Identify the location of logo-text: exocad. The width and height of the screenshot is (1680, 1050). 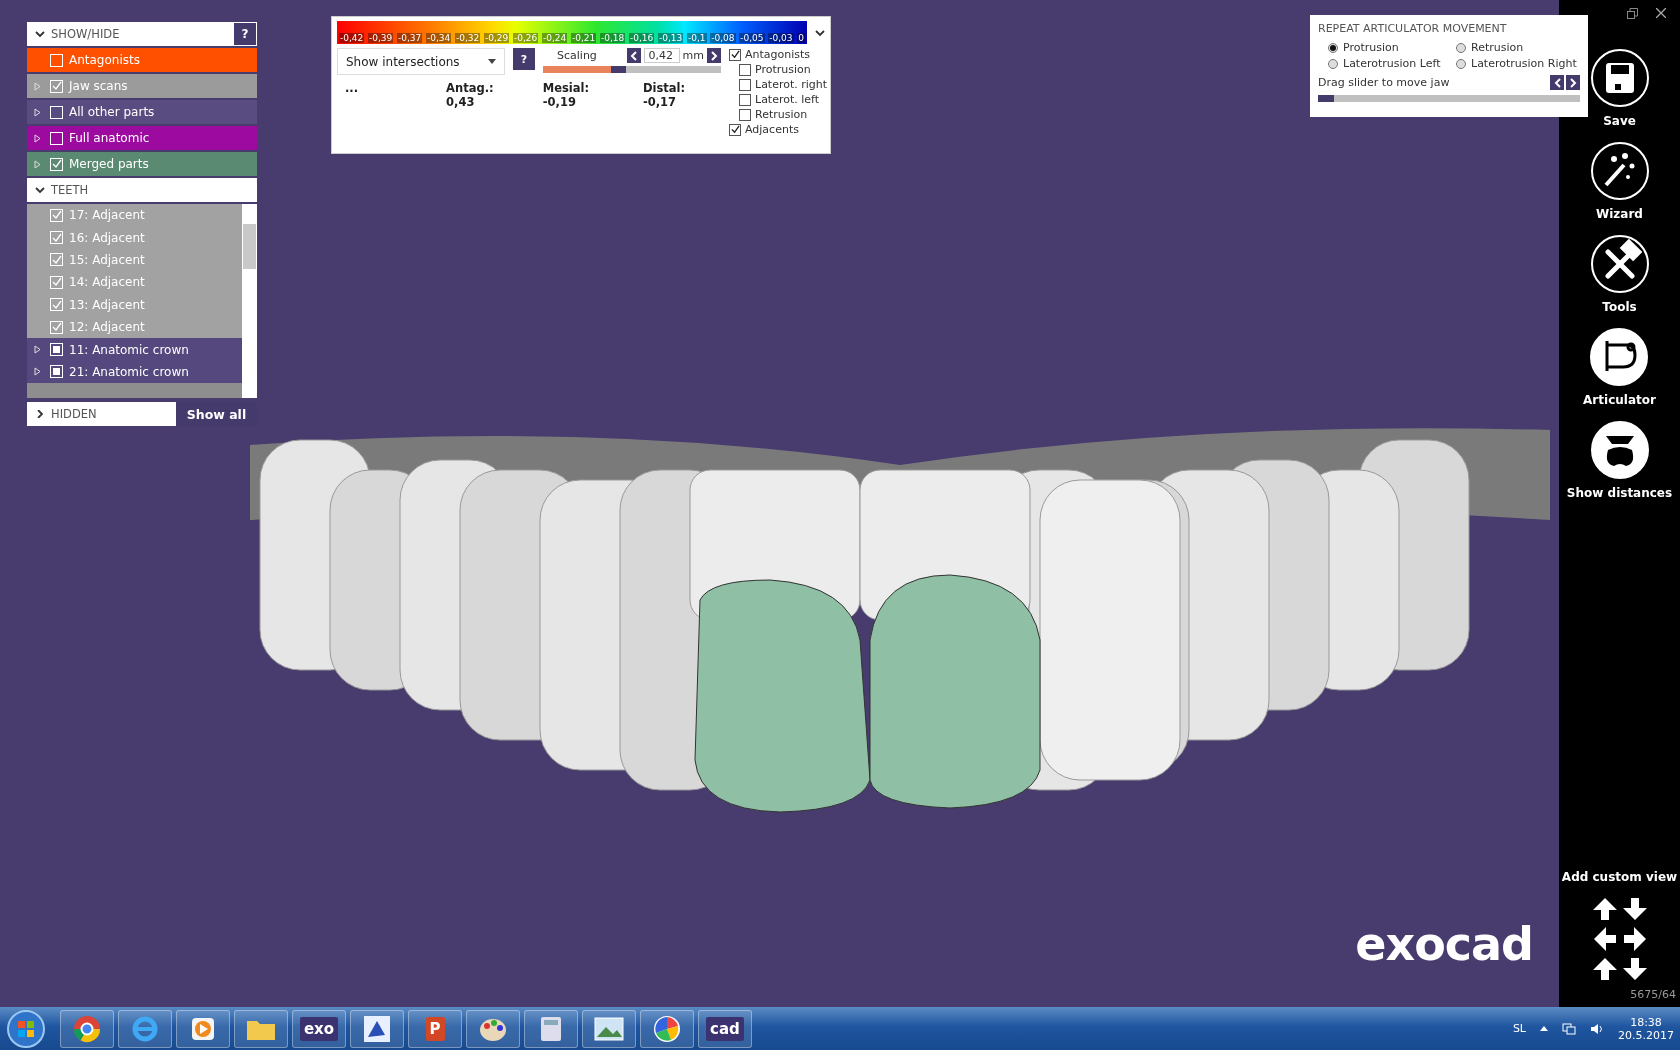
(1444, 944).